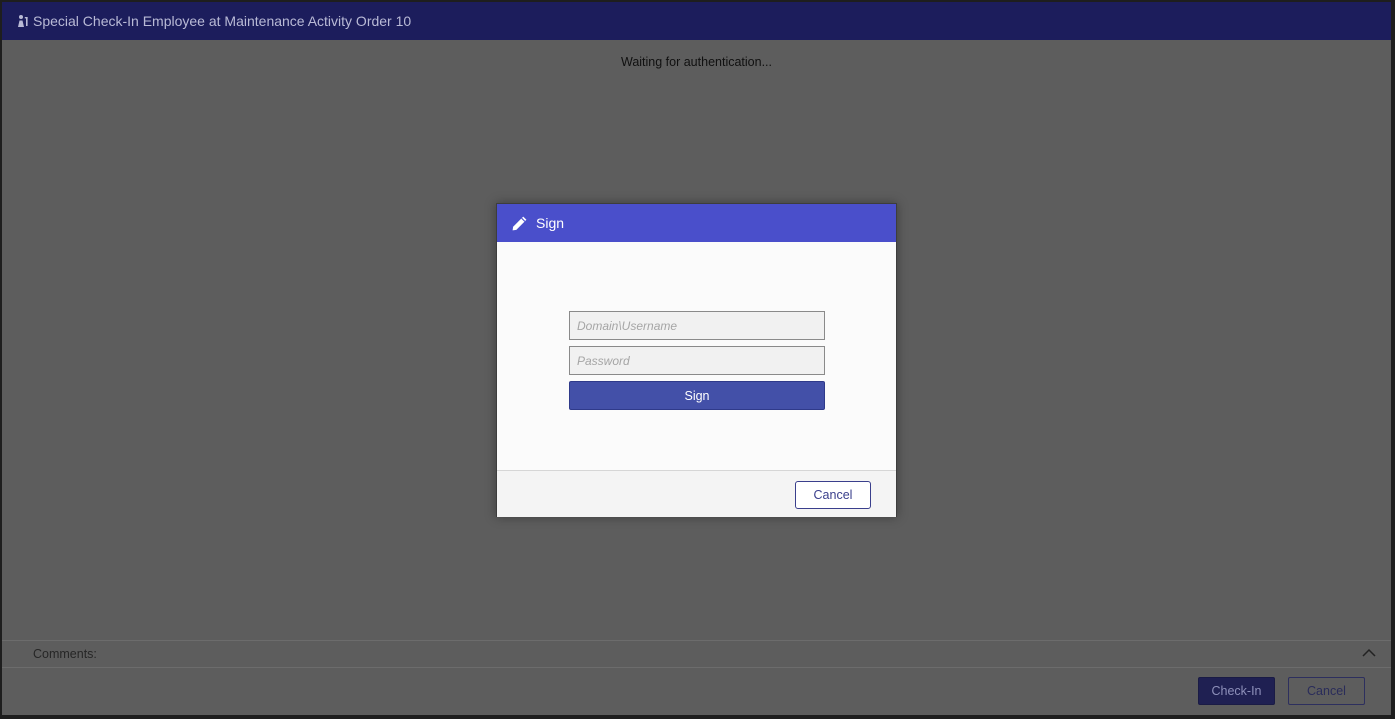  I want to click on cancel-button: Cancel, so click(1326, 691).